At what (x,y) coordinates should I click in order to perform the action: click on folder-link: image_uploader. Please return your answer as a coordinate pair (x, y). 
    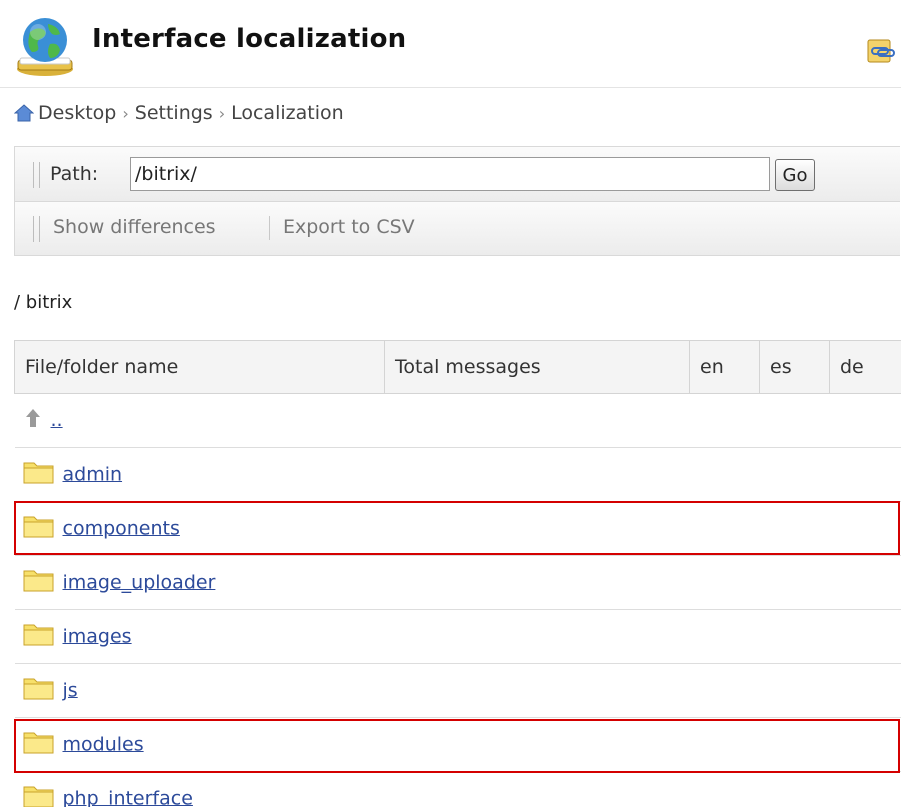
    Looking at the image, I should click on (139, 582).